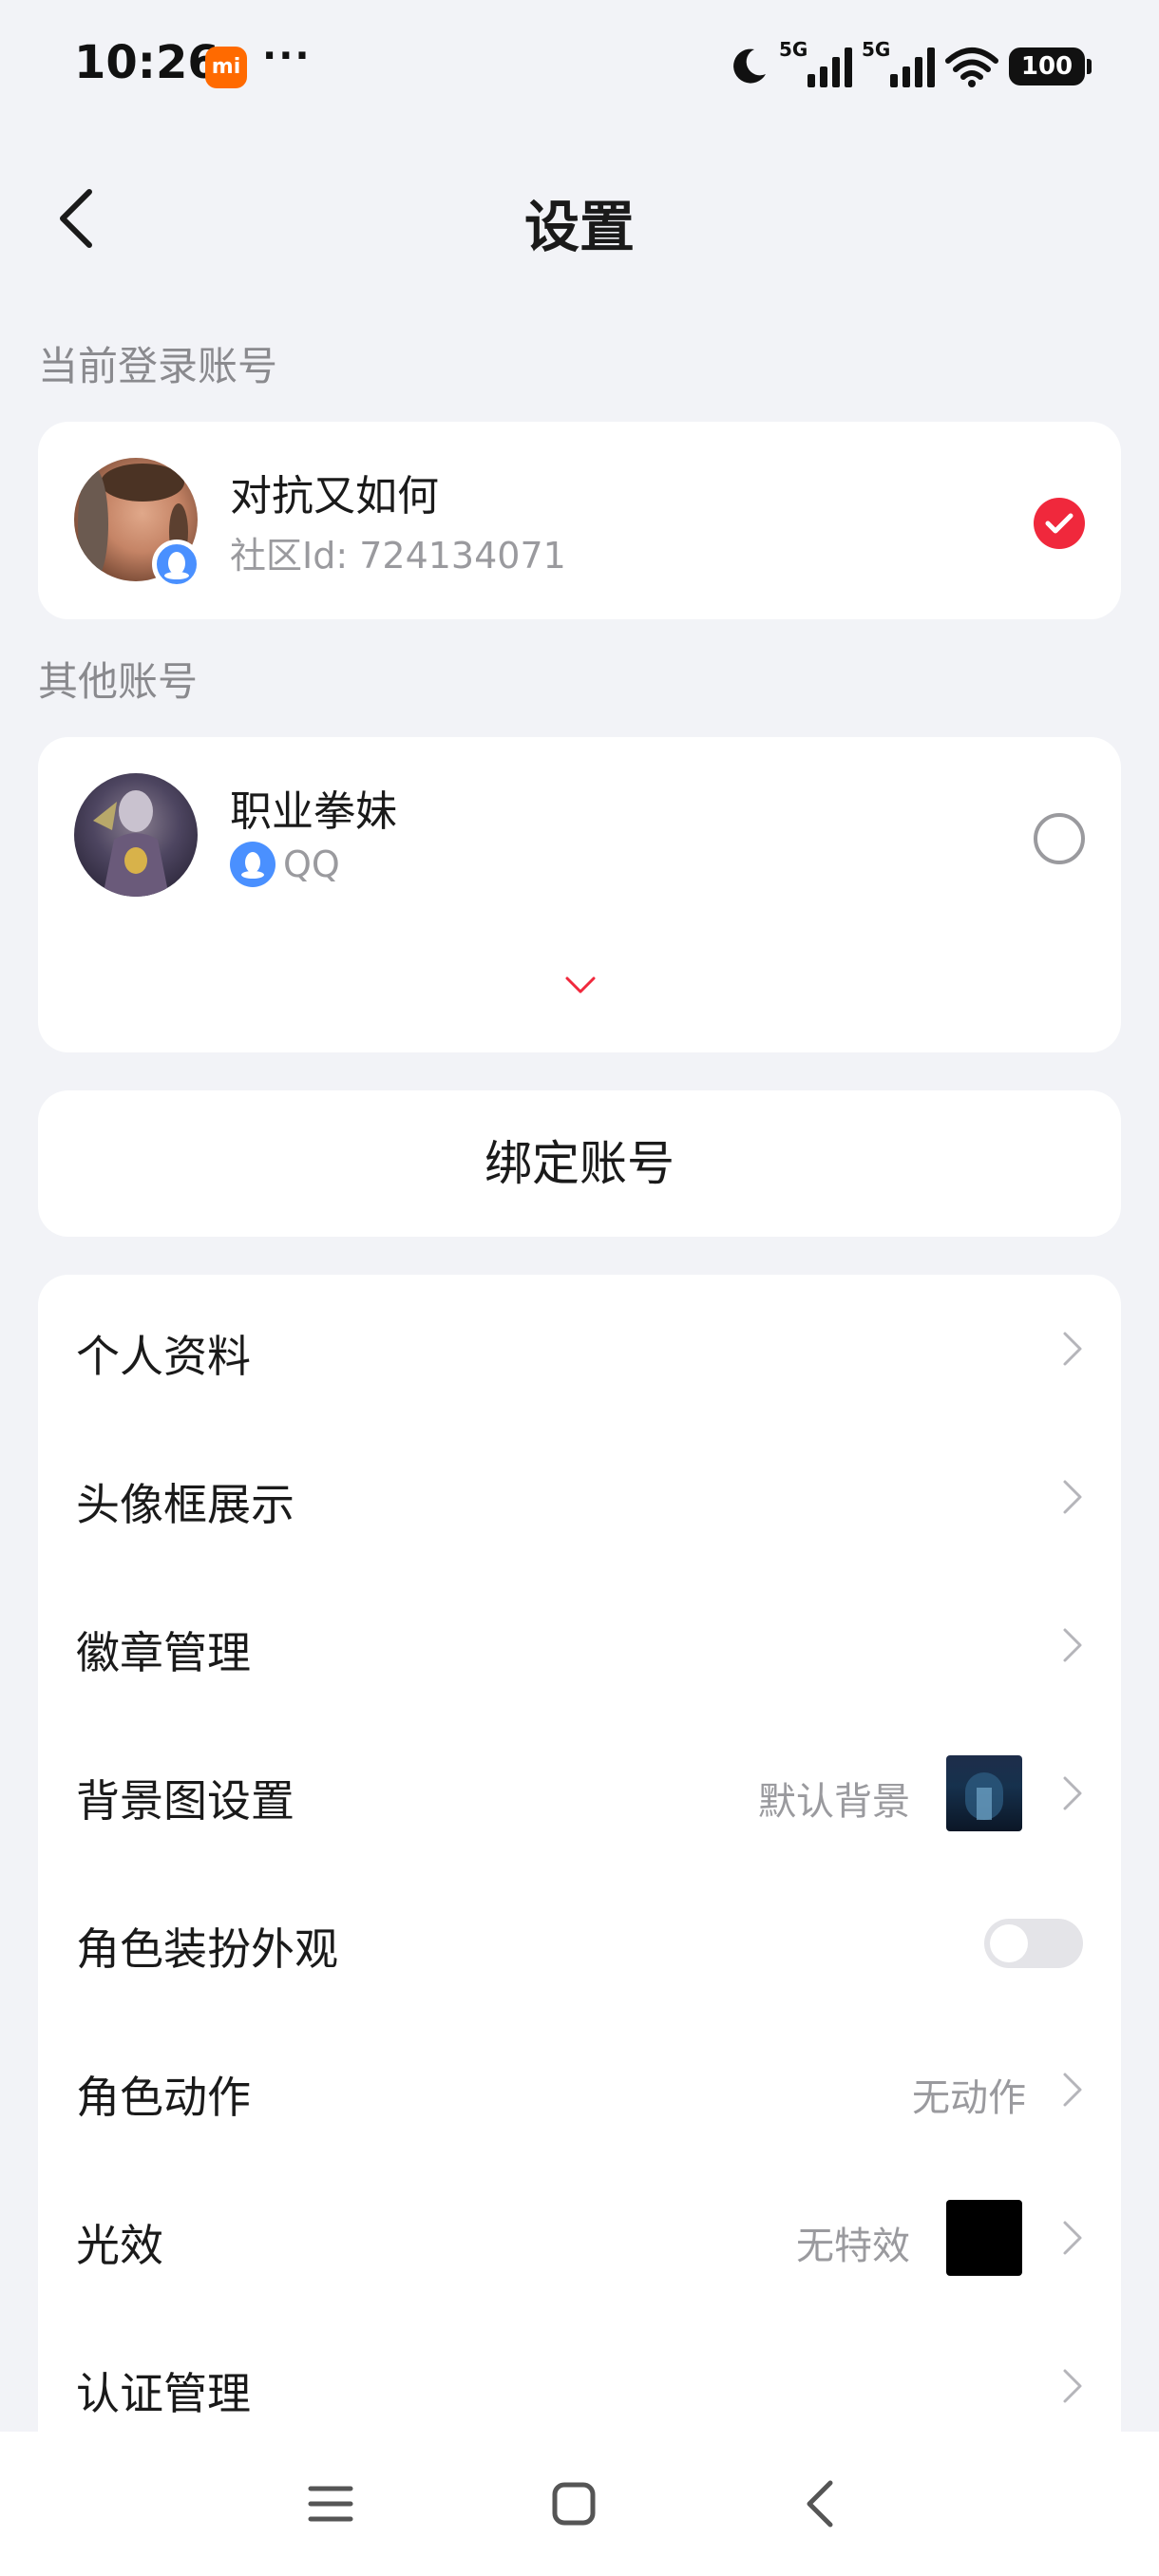 Image resolution: width=1159 pixels, height=2576 pixels. I want to click on setting-background: 背景图设置 默认背景, so click(579, 1793).